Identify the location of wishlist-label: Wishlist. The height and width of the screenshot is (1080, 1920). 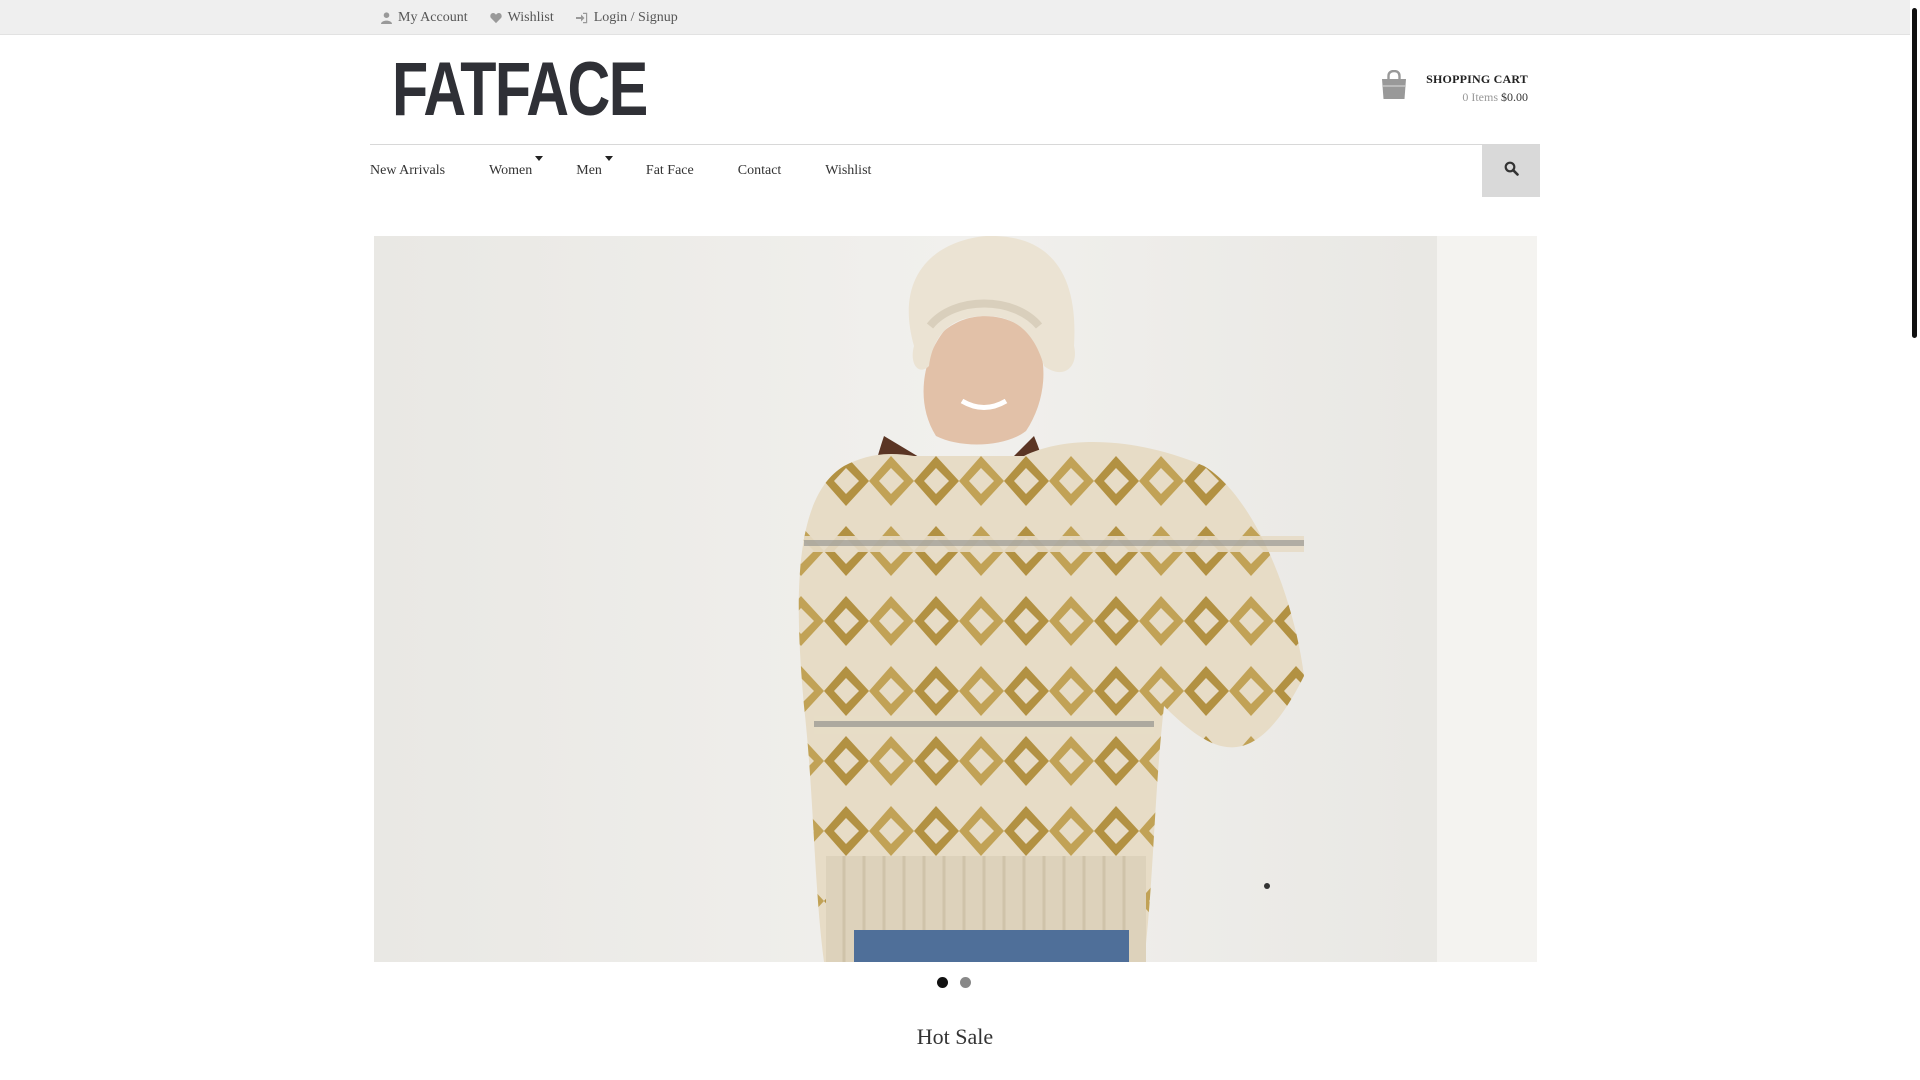
(530, 17).